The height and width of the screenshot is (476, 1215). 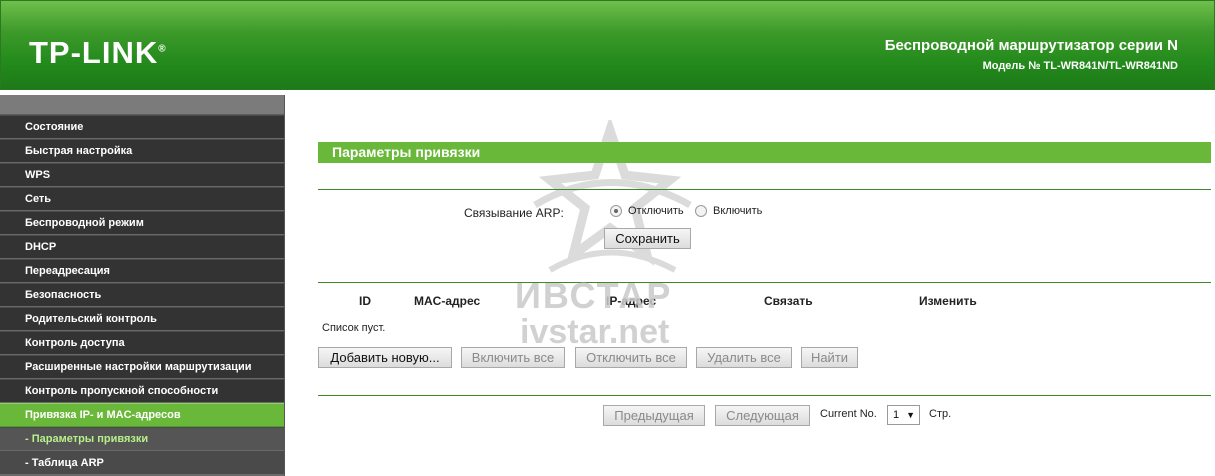 I want to click on sidebar-item-network: Сеть, so click(x=142, y=199).